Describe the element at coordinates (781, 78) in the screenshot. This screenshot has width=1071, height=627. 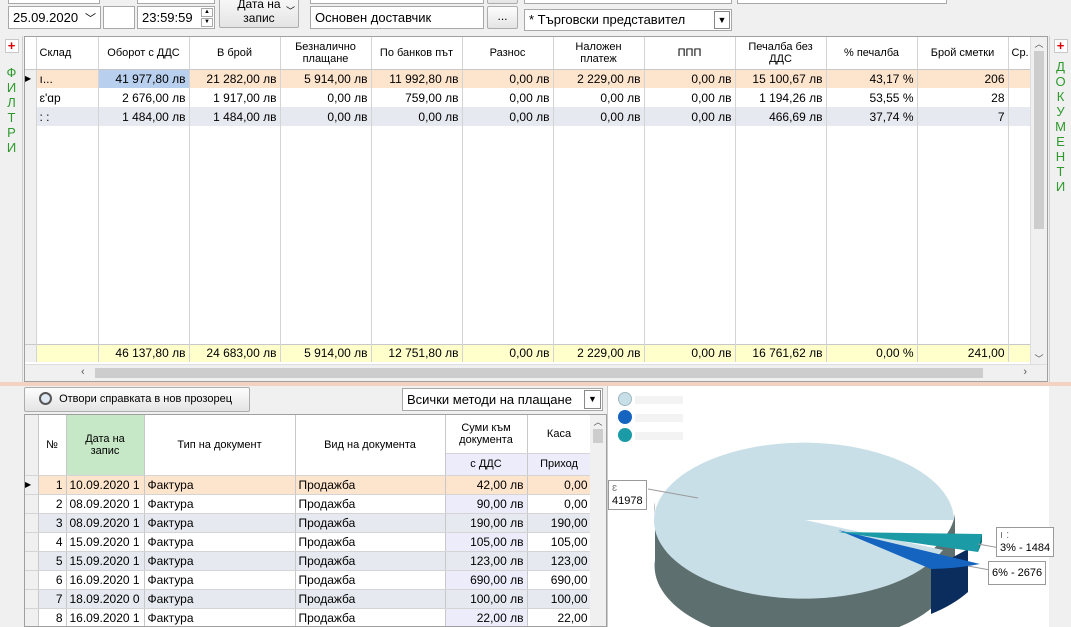
I see `table-cell: 15 100,67 лв` at that location.